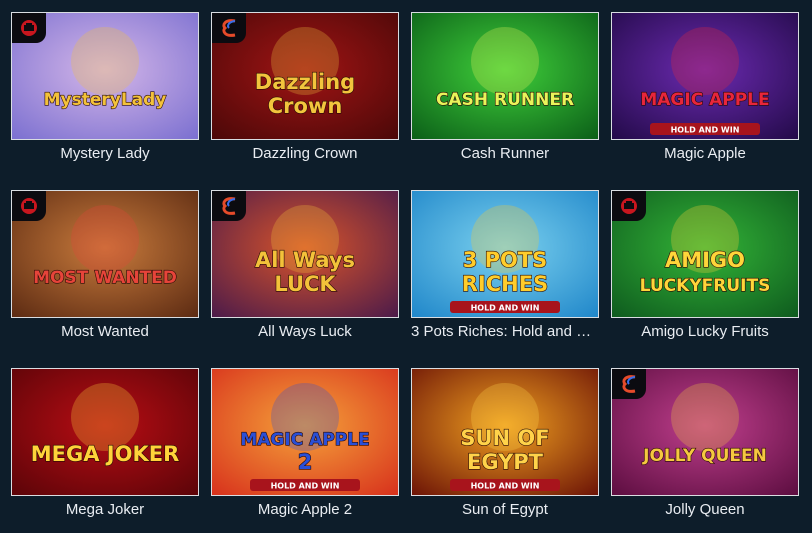  I want to click on game-thumbnail: 3 POTS RICHES HOLD AND WIN, so click(505, 254).